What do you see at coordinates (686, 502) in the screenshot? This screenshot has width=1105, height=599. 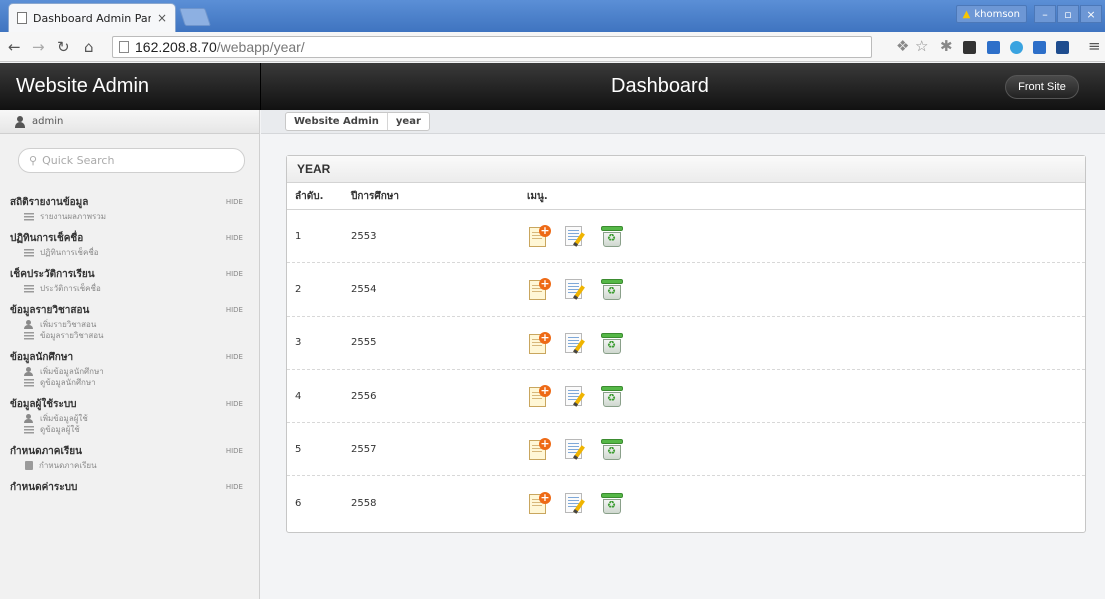 I see `table-row: 6 2558 +` at bounding box center [686, 502].